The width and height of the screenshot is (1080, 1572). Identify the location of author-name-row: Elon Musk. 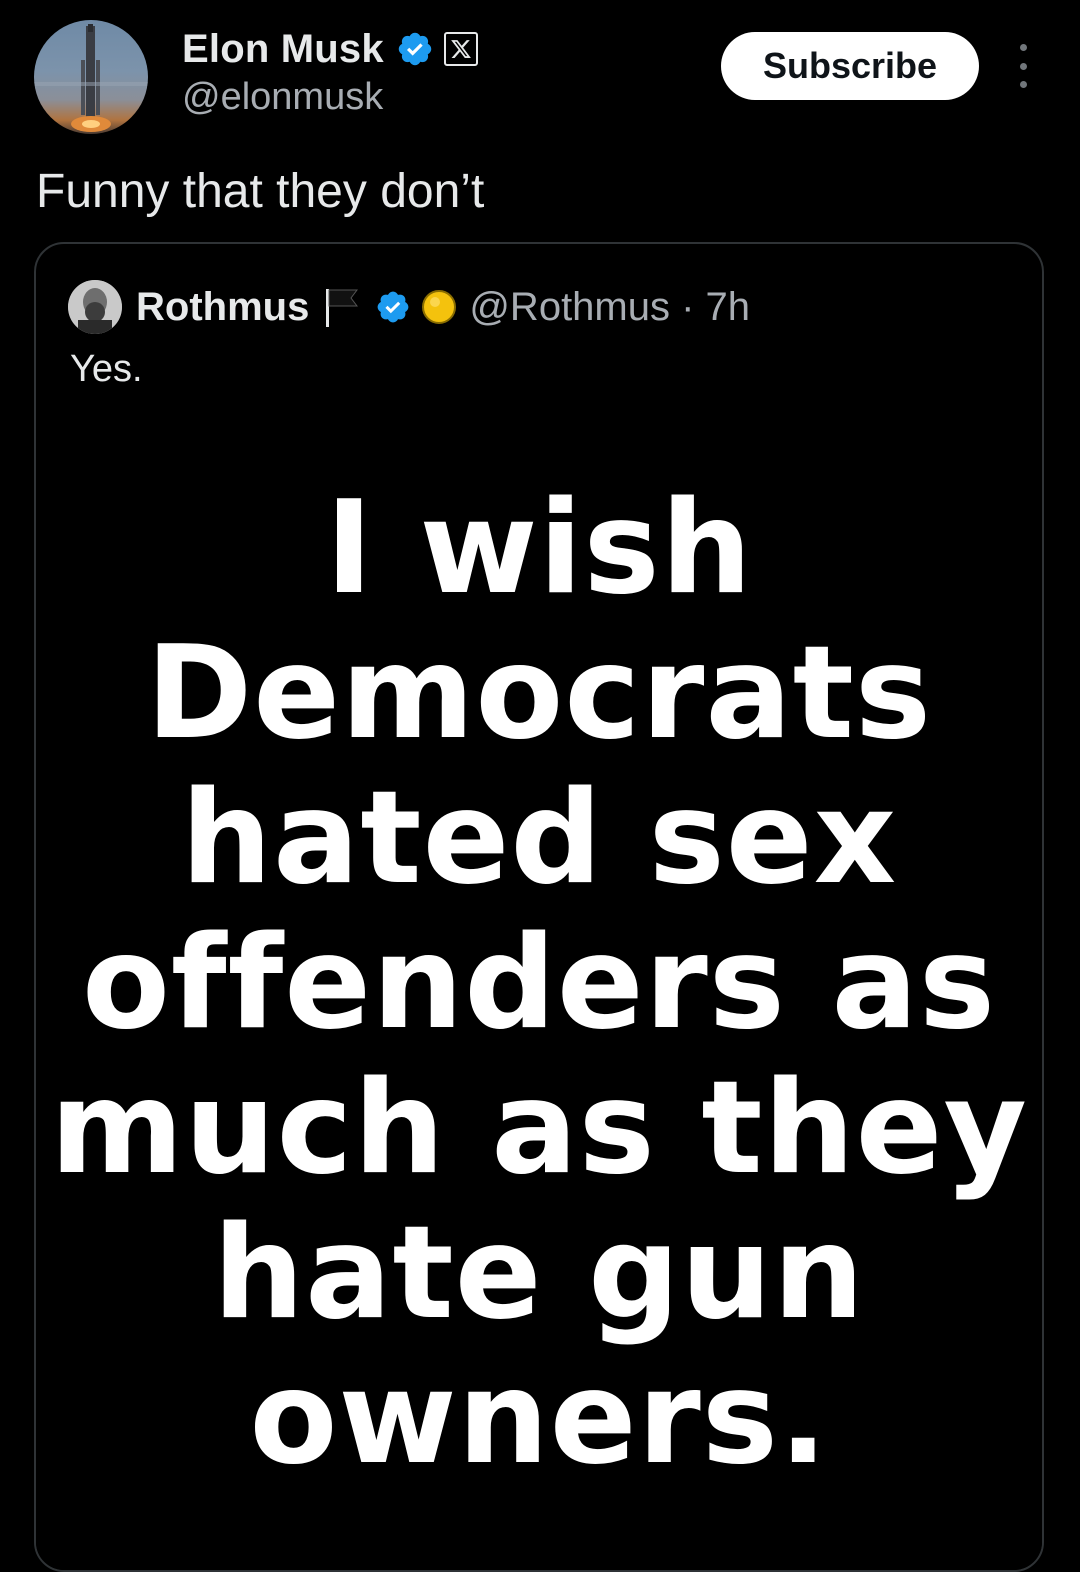
(330, 49).